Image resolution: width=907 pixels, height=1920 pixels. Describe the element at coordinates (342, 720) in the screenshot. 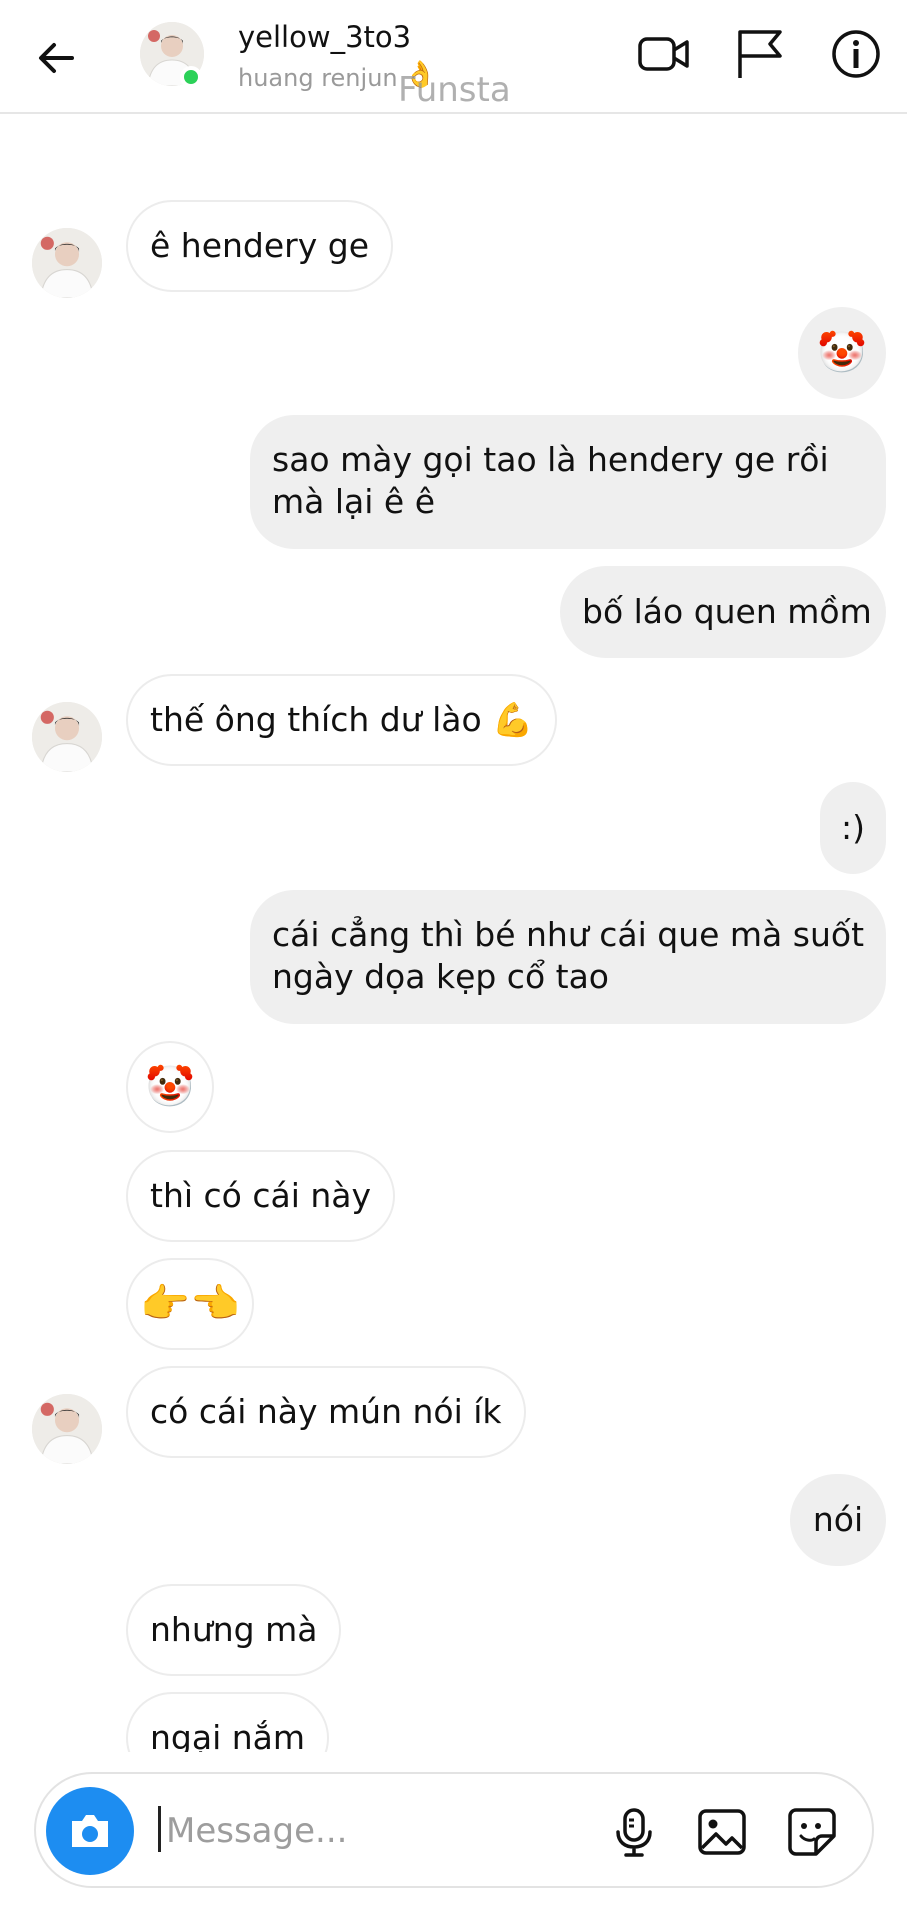

I see `message-bubble-incoming: thế ông thích dư lào 💪` at that location.